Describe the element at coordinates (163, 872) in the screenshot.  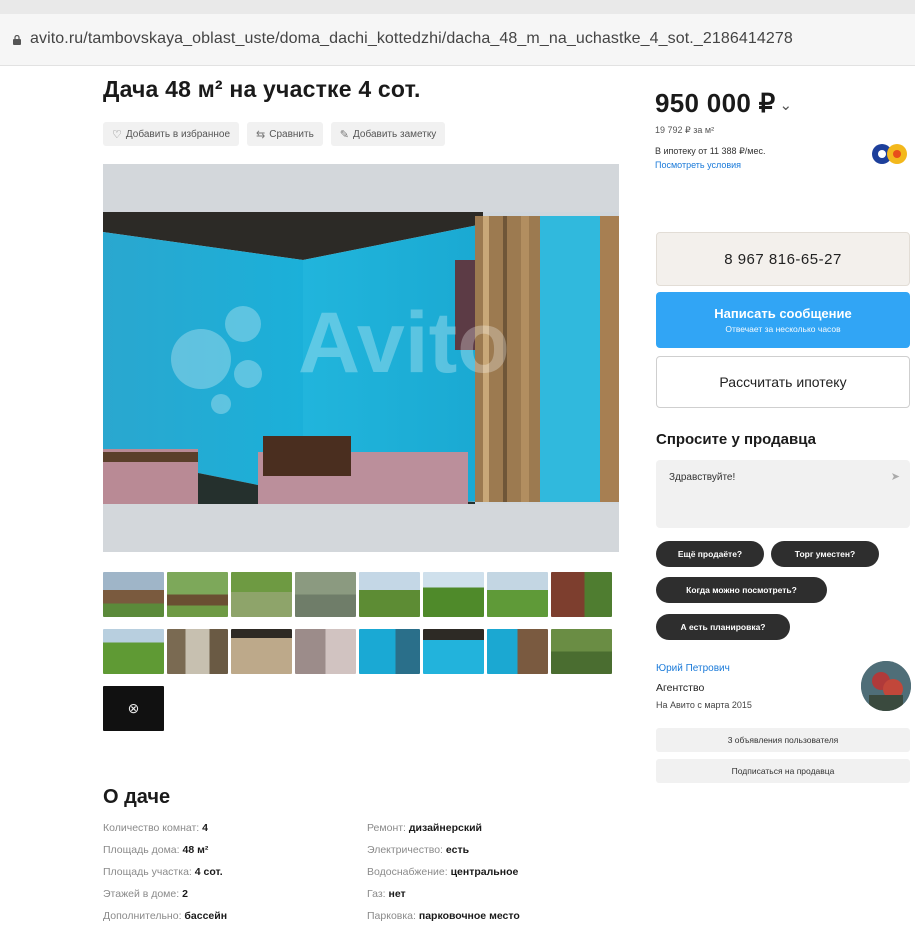
I see `param-land-area: Площадь участка: 4 сот.` at that location.